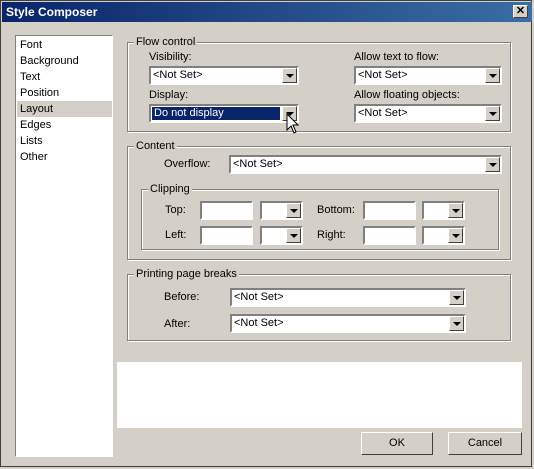 The image size is (534, 469). Describe the element at coordinates (389, 235) in the screenshot. I see `clip-right-input` at that location.